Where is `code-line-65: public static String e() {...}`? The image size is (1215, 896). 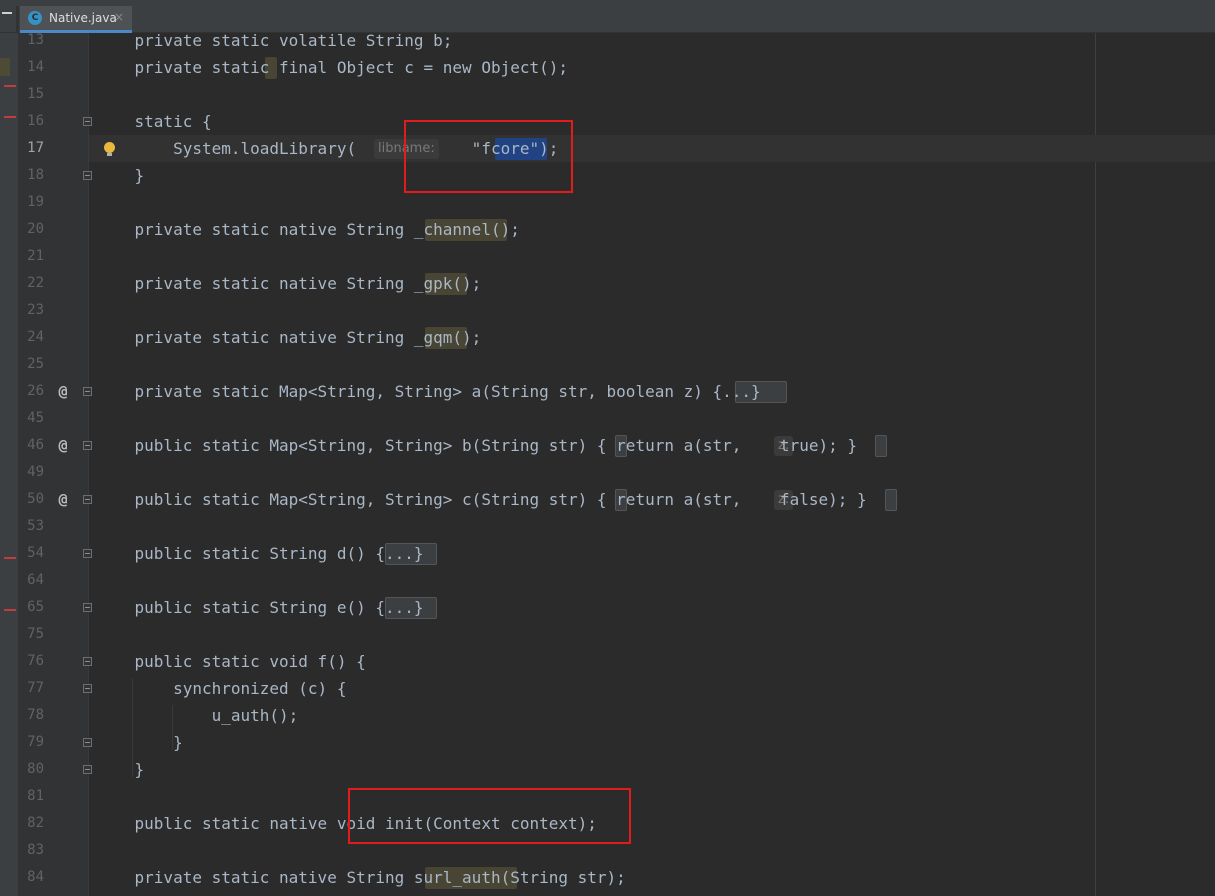
code-line-65: public static String e() {...} is located at coordinates (655, 607).